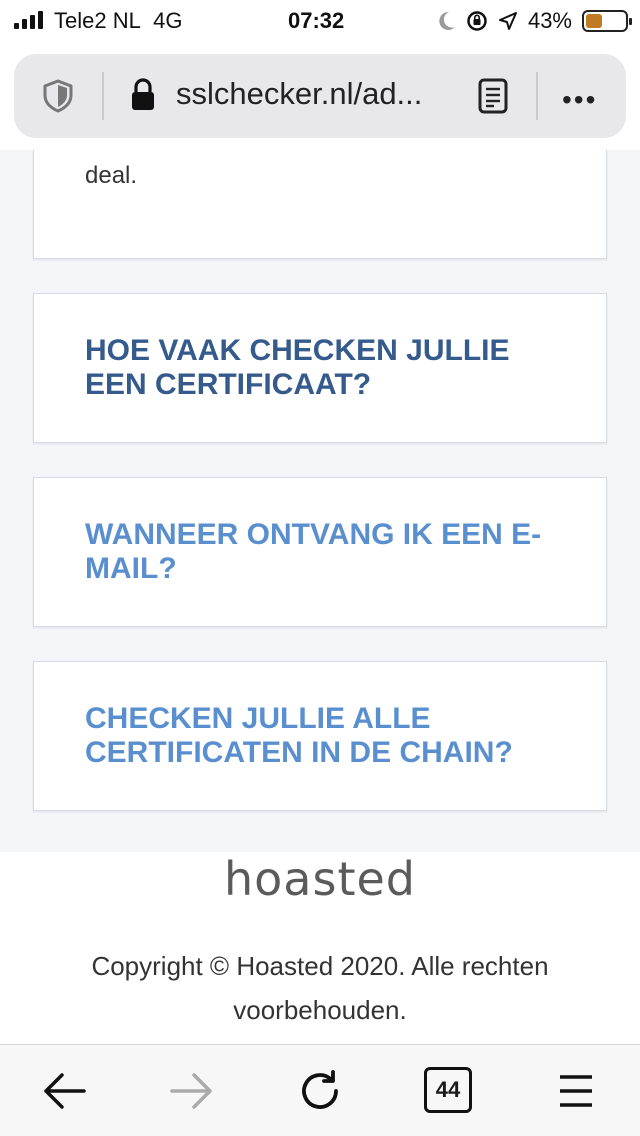  What do you see at coordinates (64, 1091) in the screenshot?
I see `back-arrow-icon` at bounding box center [64, 1091].